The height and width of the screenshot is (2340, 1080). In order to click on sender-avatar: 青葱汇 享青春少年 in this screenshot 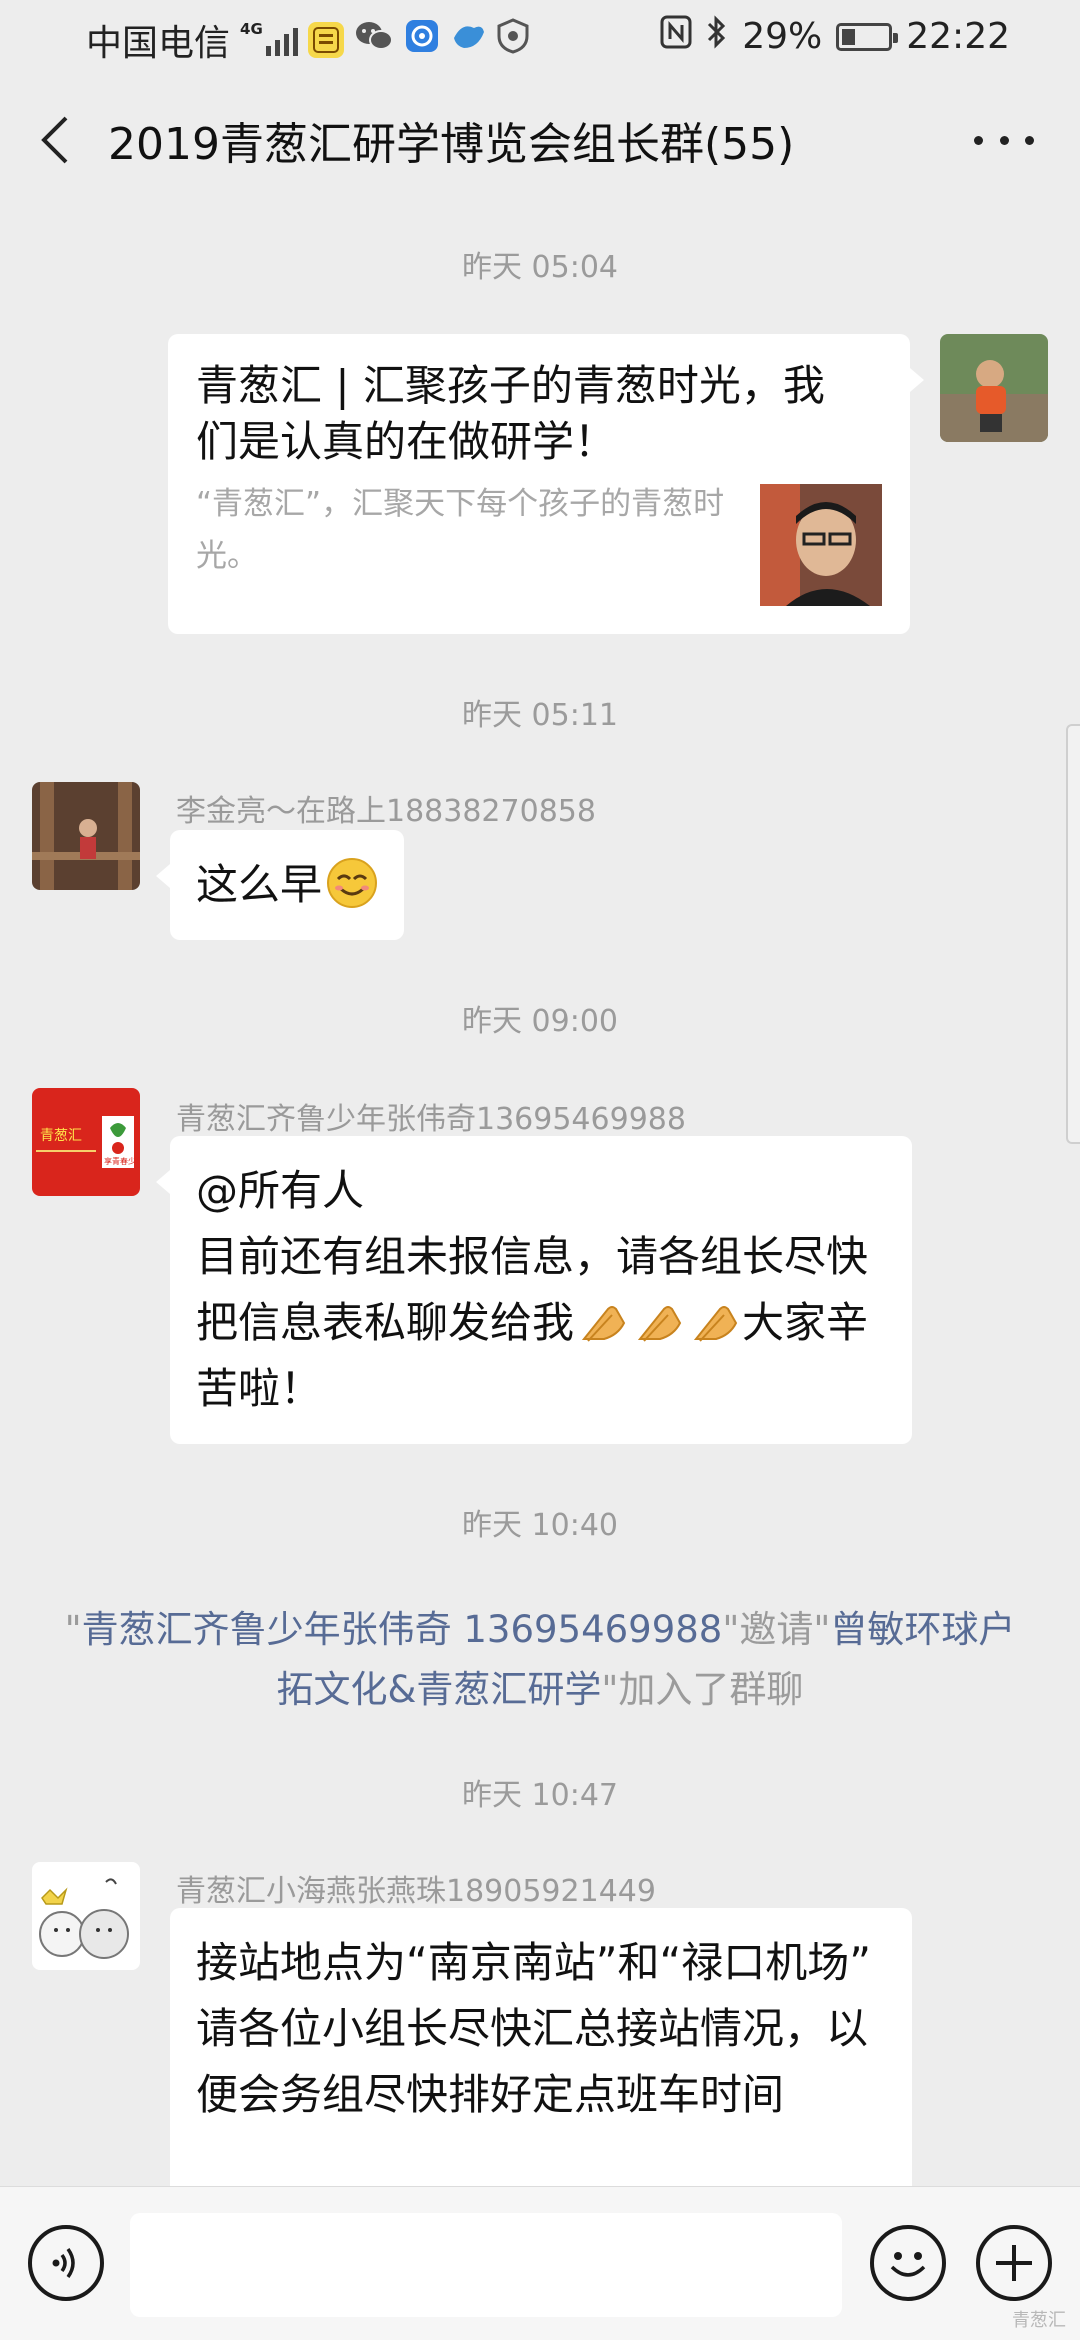, I will do `click(86, 1142)`.